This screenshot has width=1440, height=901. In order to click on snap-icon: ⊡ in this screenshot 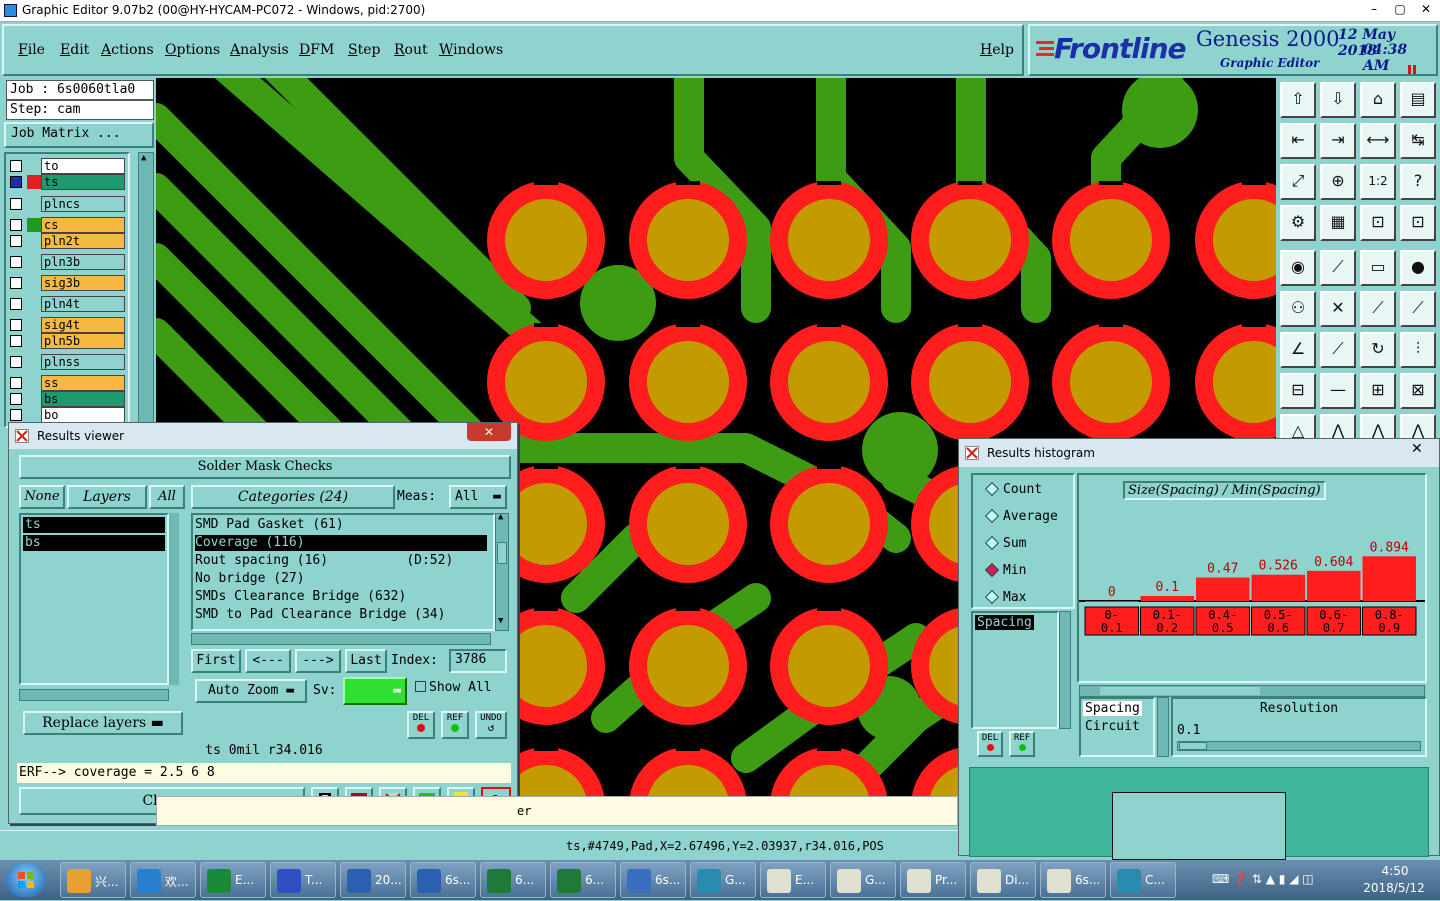, I will do `click(1418, 223)`.